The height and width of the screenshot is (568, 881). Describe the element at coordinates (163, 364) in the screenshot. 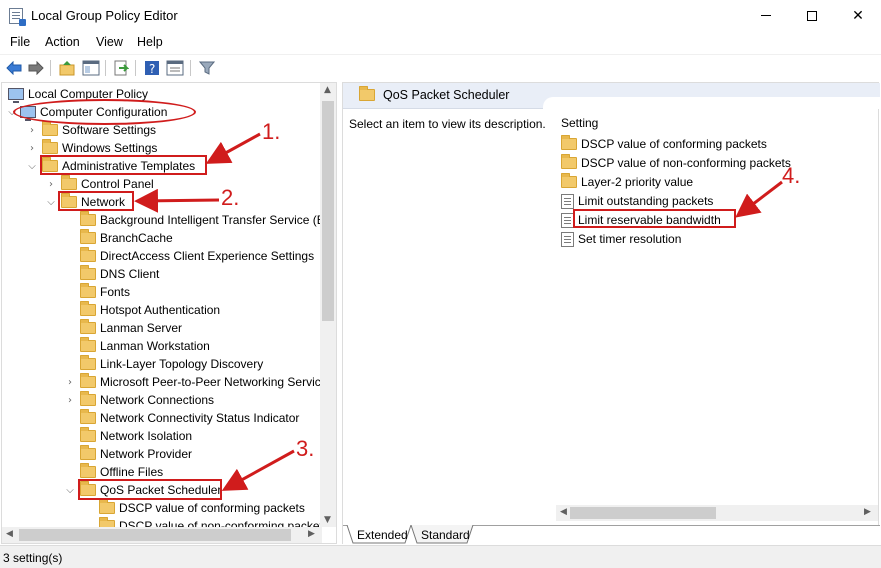

I see `tree-node-network-child: Link-Layer Topology Discovery` at that location.